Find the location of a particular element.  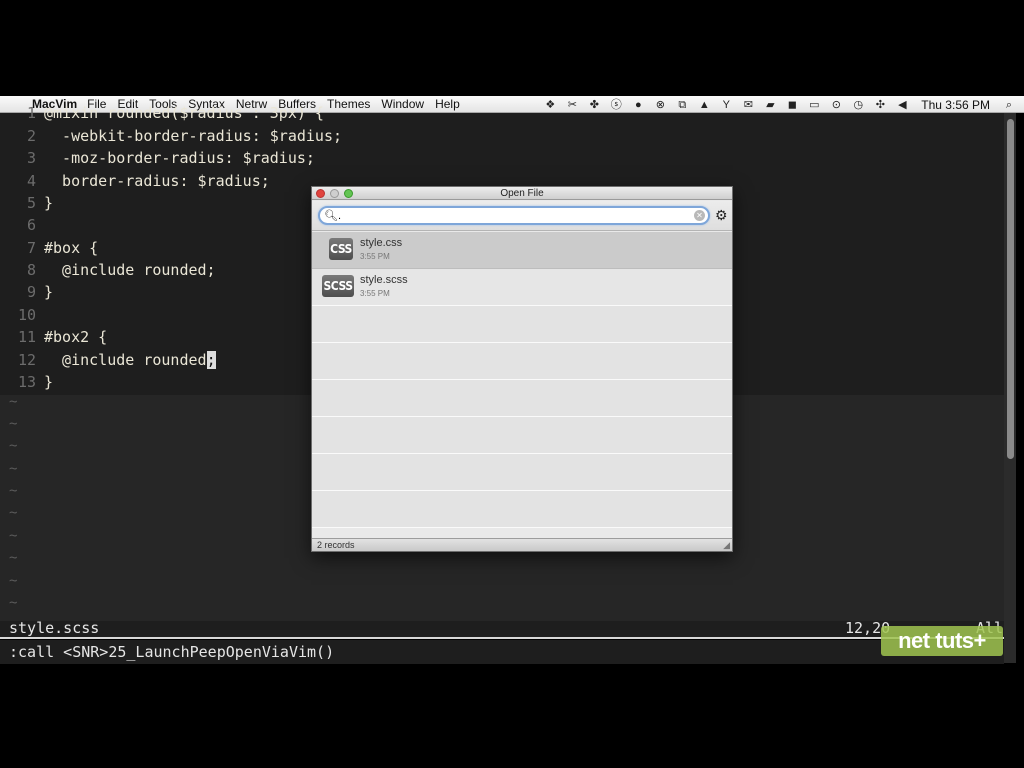

search-icon: 🔍︎ is located at coordinates (331, 216).